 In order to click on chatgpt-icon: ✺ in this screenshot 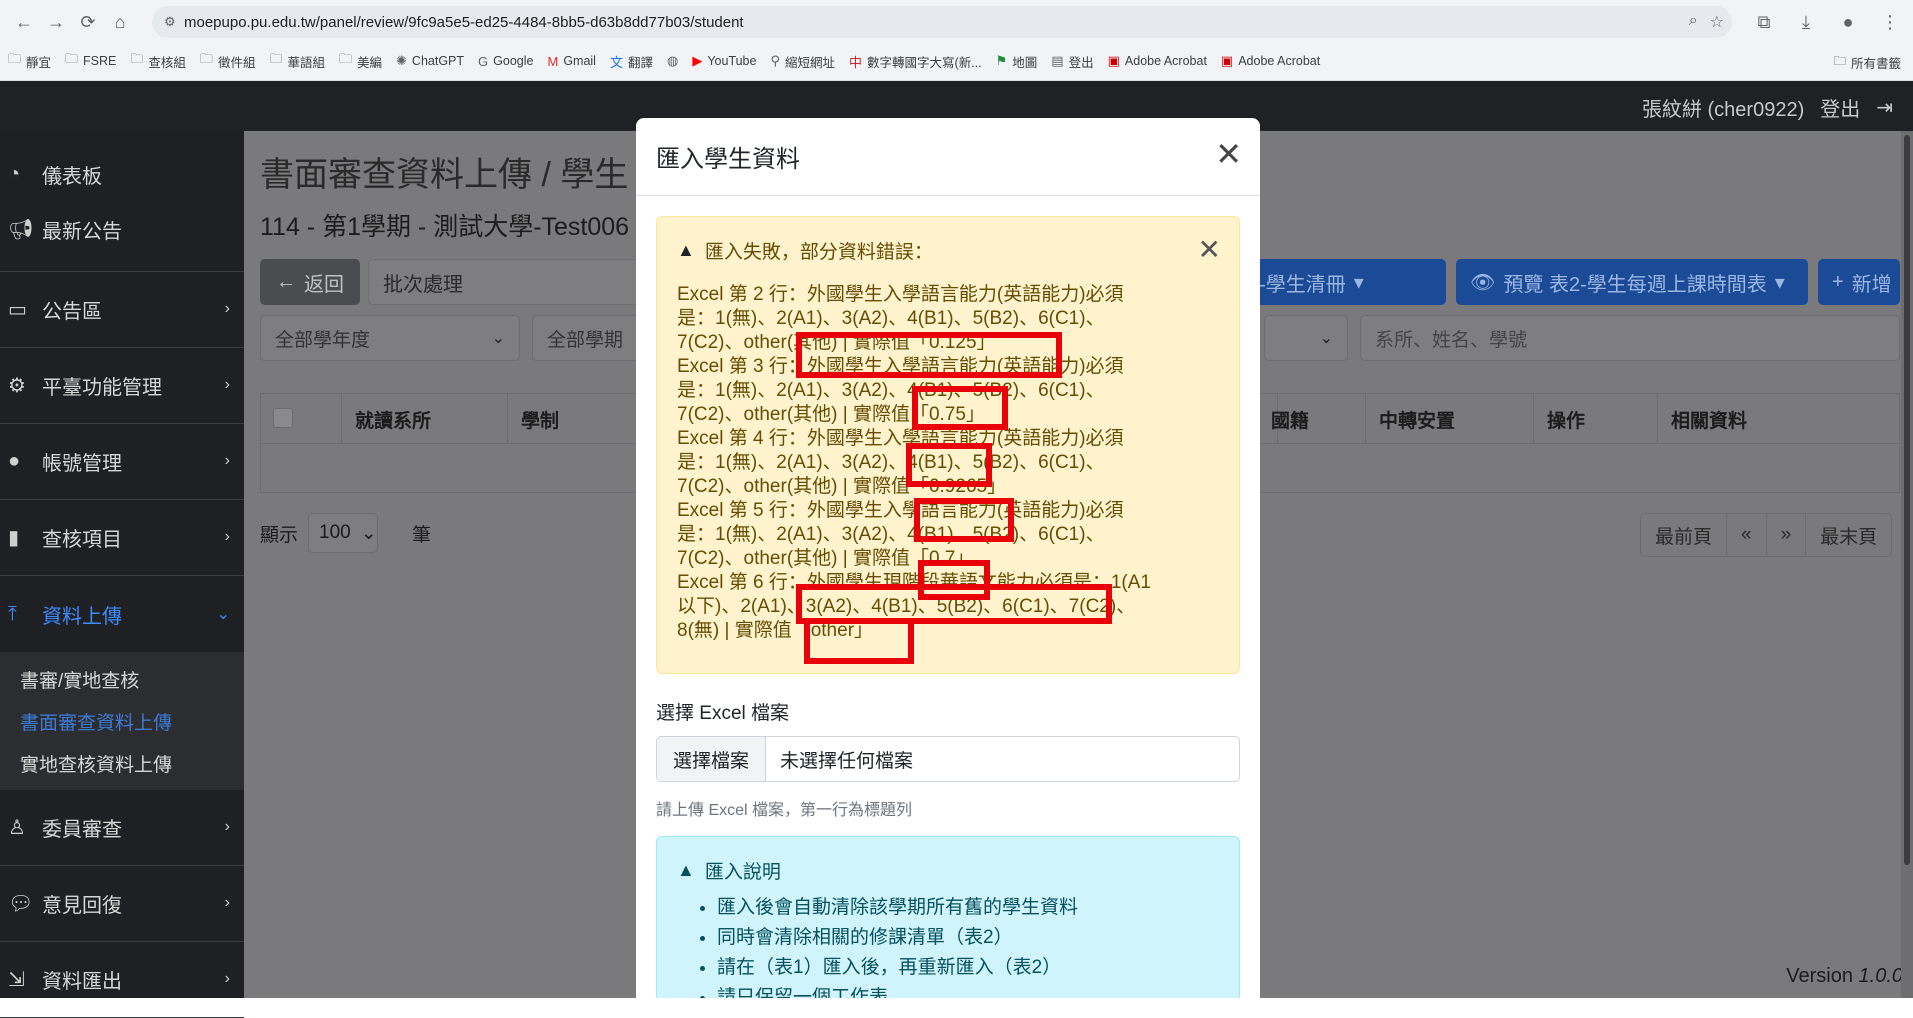, I will do `click(401, 60)`.